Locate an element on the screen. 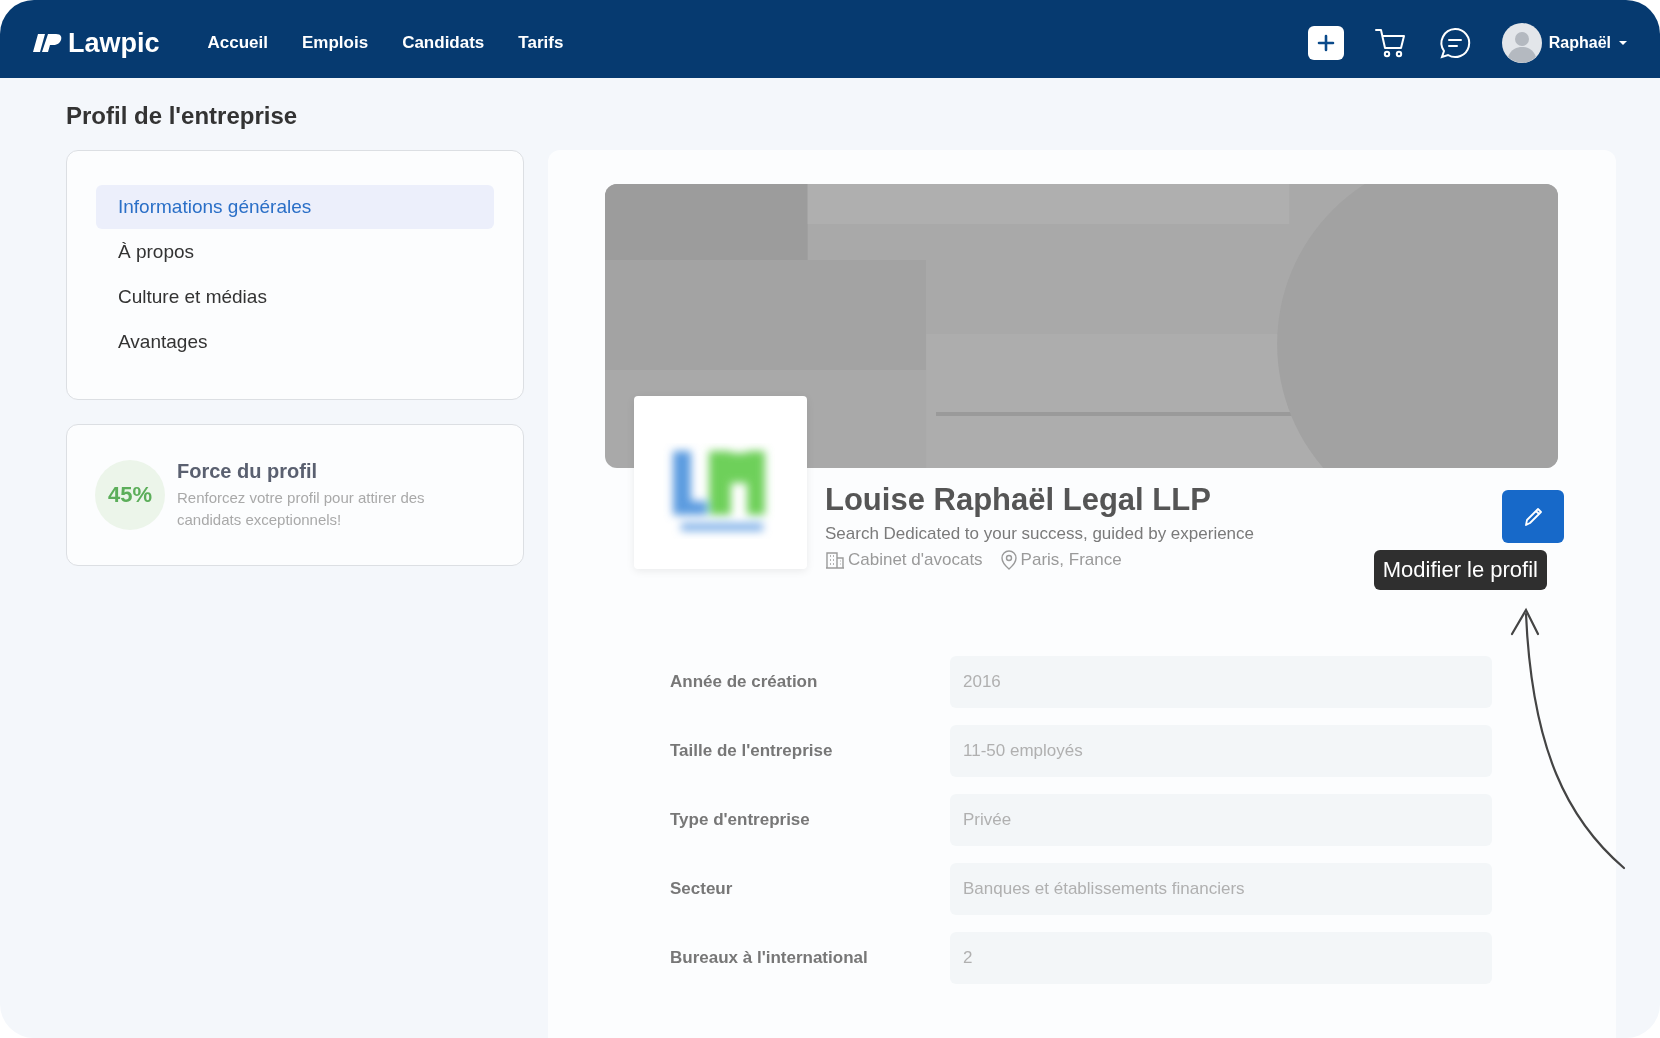  nav-link: Accueil is located at coordinates (237, 43).